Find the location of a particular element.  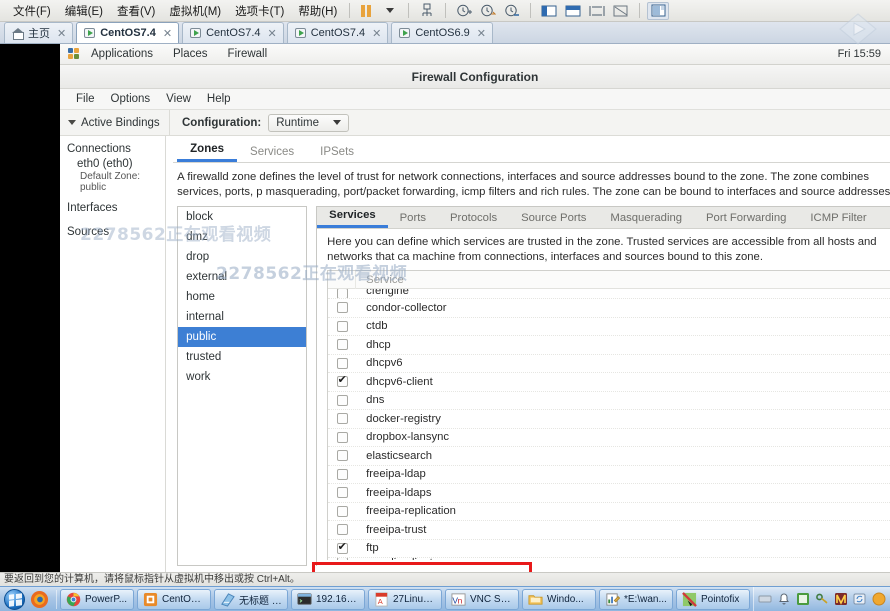

tab-zone-ports: Ports is located at coordinates (413, 220).